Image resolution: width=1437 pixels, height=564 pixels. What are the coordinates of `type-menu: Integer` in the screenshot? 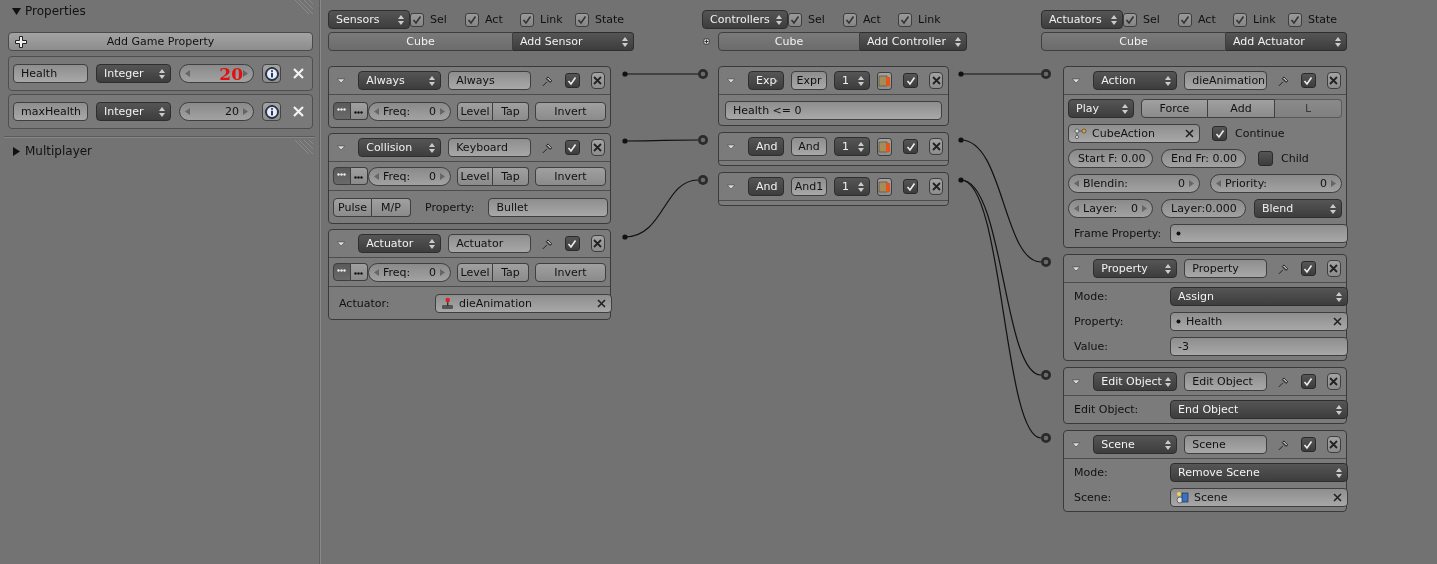 It's located at (133, 73).